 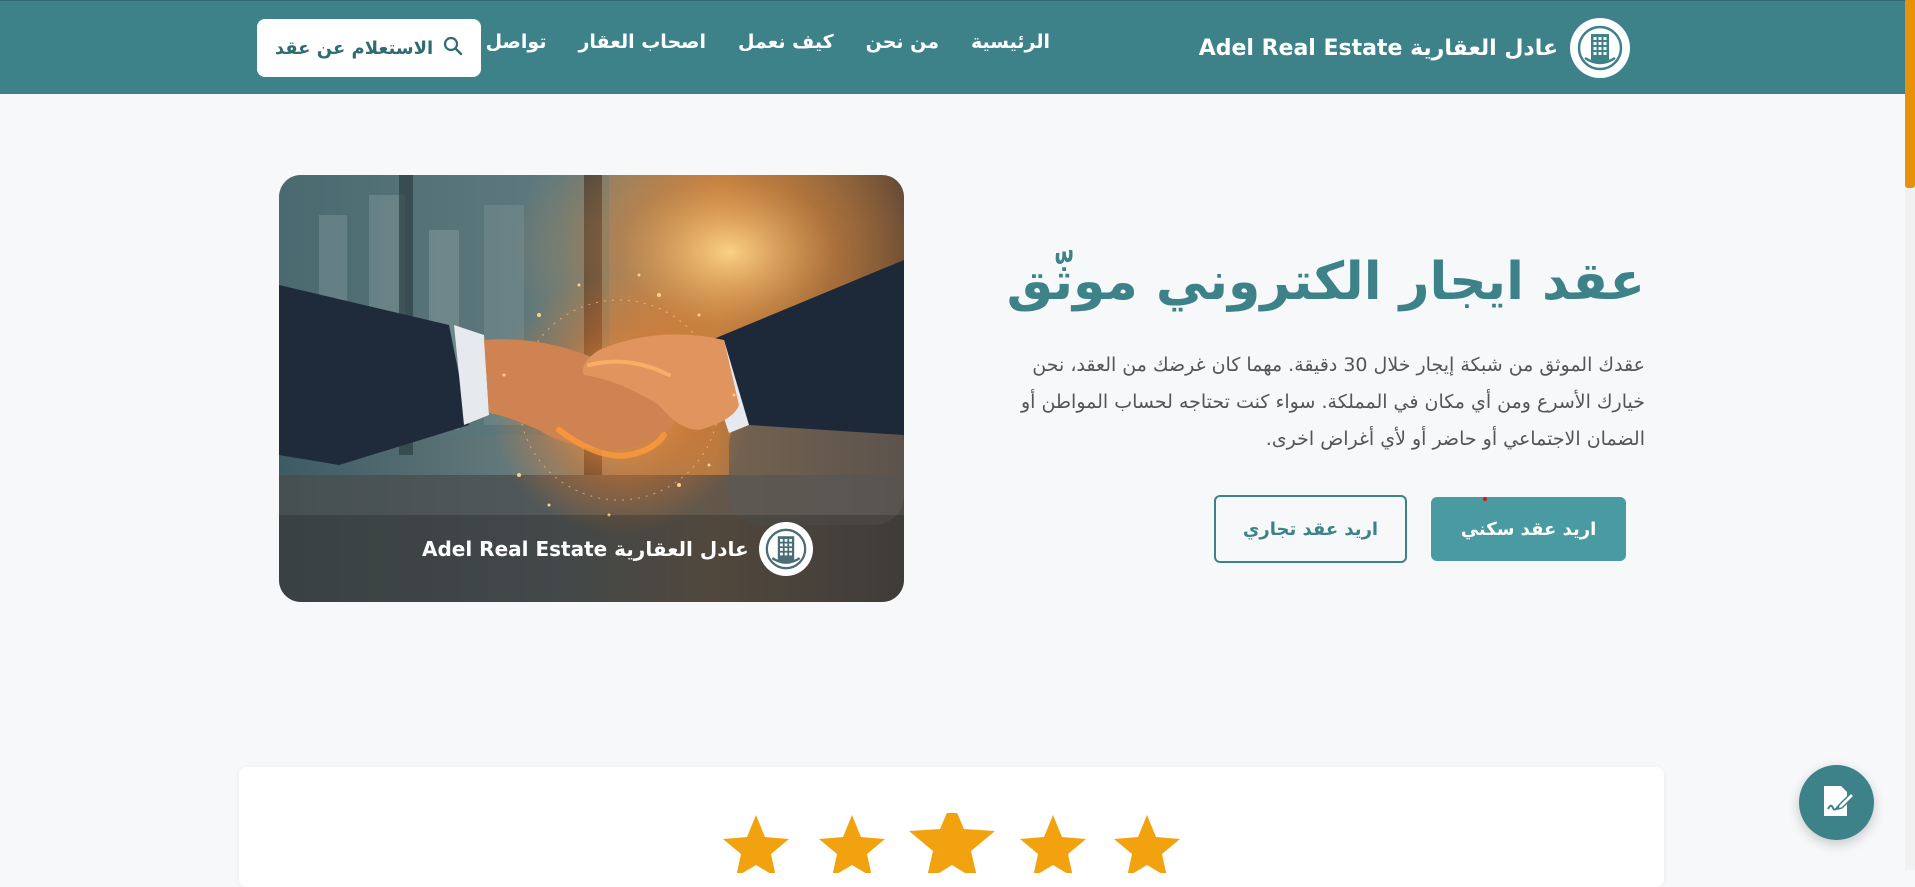 I want to click on nav-about: من نحن, so click(x=902, y=42).